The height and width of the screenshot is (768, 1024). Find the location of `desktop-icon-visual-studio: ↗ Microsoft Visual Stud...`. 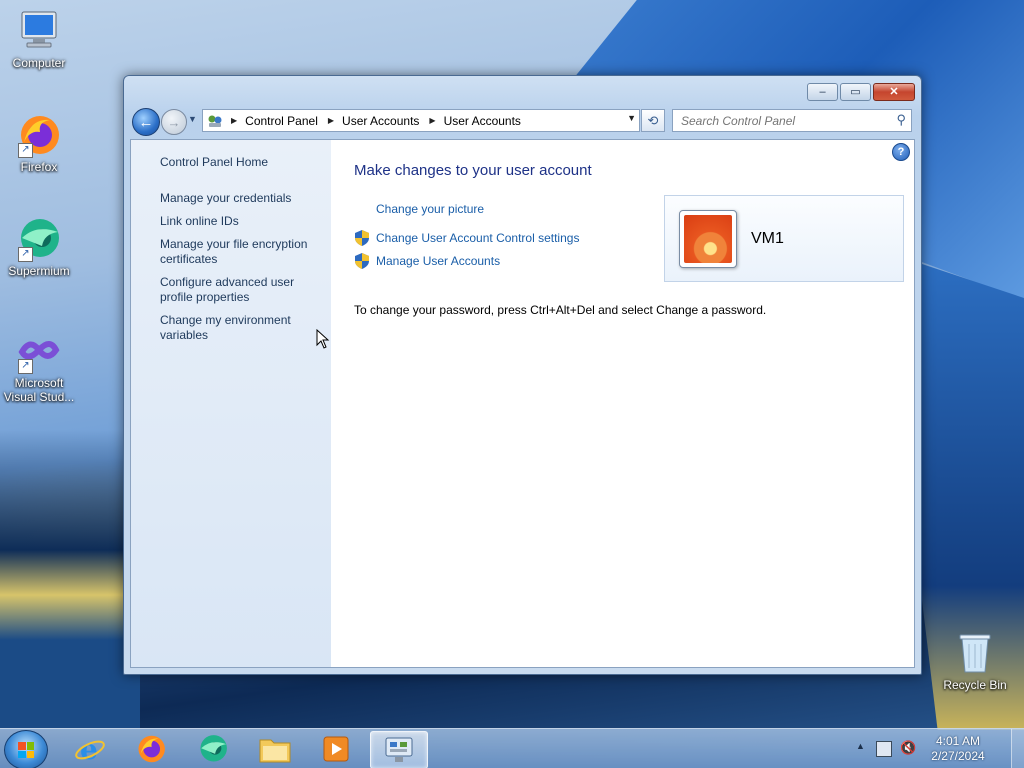

desktop-icon-visual-studio: ↗ Microsoft Visual Stud... is located at coordinates (39, 366).